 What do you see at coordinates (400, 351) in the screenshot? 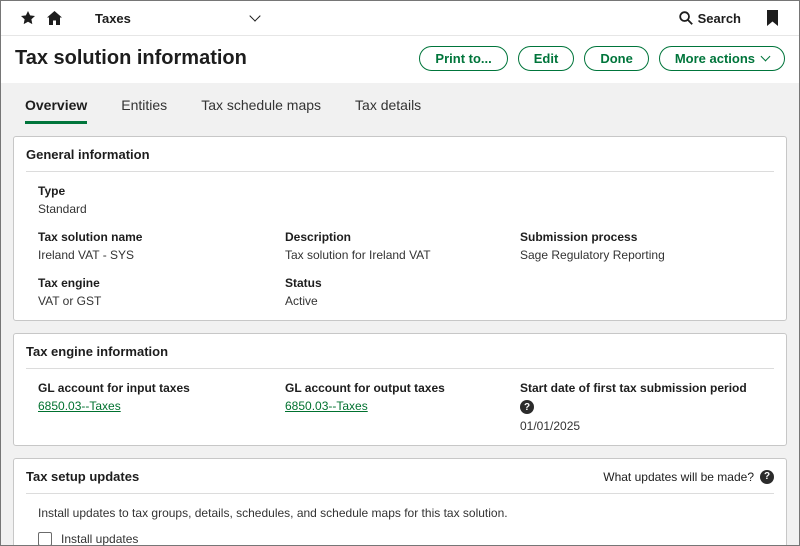
I see `tax-engine-information-header: Tax engine information` at bounding box center [400, 351].